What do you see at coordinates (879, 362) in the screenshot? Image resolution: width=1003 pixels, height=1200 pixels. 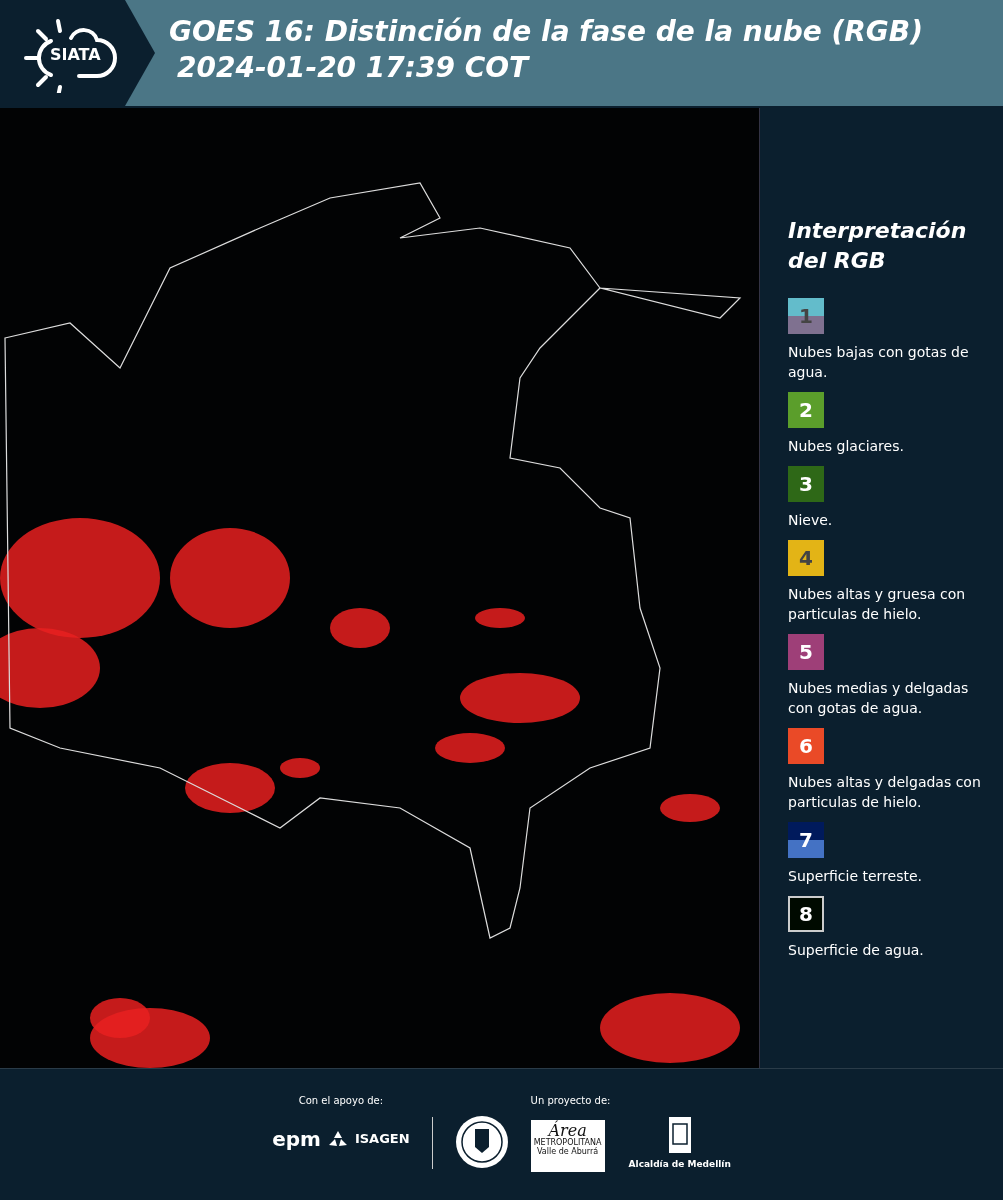 I see `legend-label: Nubes bajas con gotas de agua.` at bounding box center [879, 362].